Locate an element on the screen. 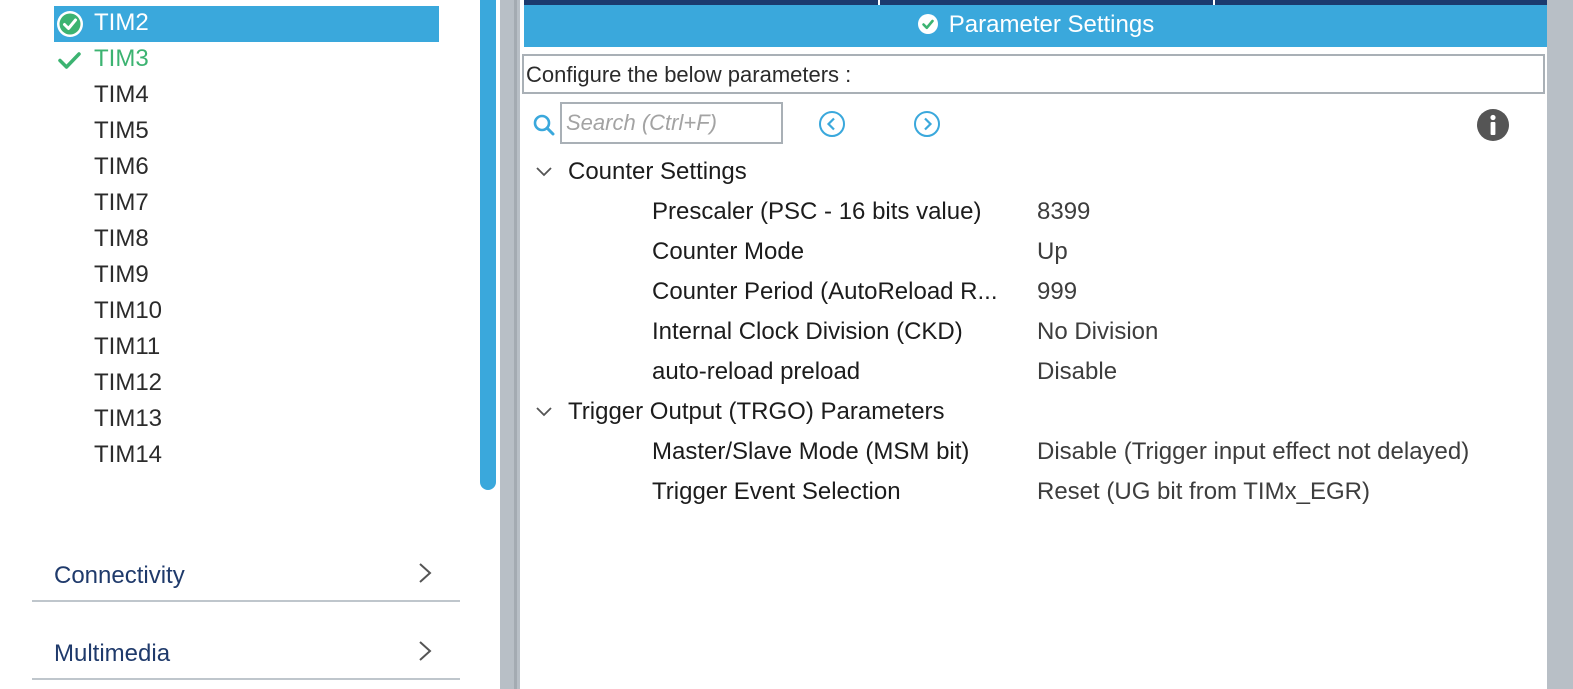 The image size is (1573, 689). tab-parameter-settings: Parameter Settings is located at coordinates (1035, 26).